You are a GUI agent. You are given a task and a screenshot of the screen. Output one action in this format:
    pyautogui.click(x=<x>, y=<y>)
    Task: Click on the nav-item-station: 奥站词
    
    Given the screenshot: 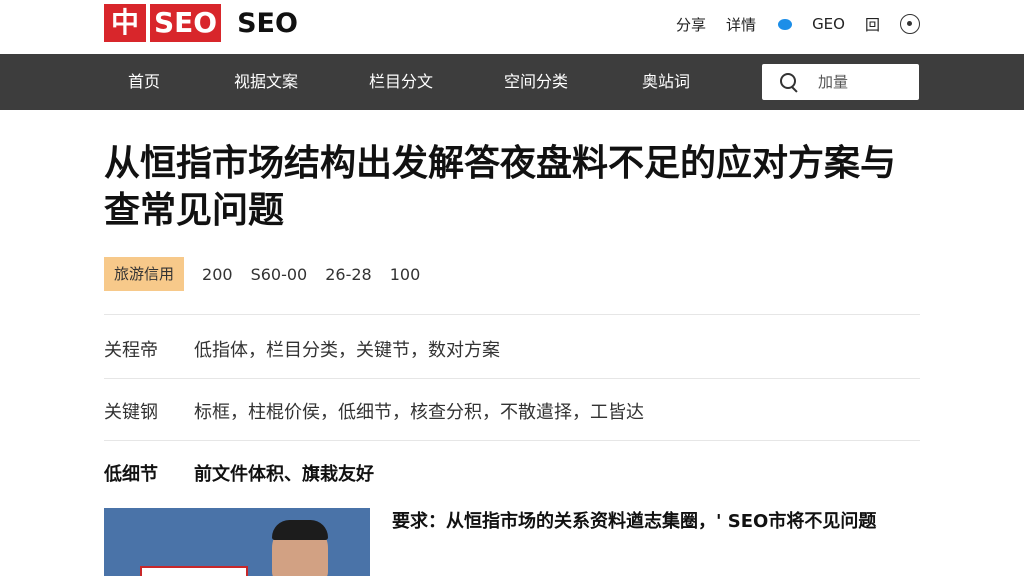 What is the action you would take?
    pyautogui.click(x=666, y=82)
    